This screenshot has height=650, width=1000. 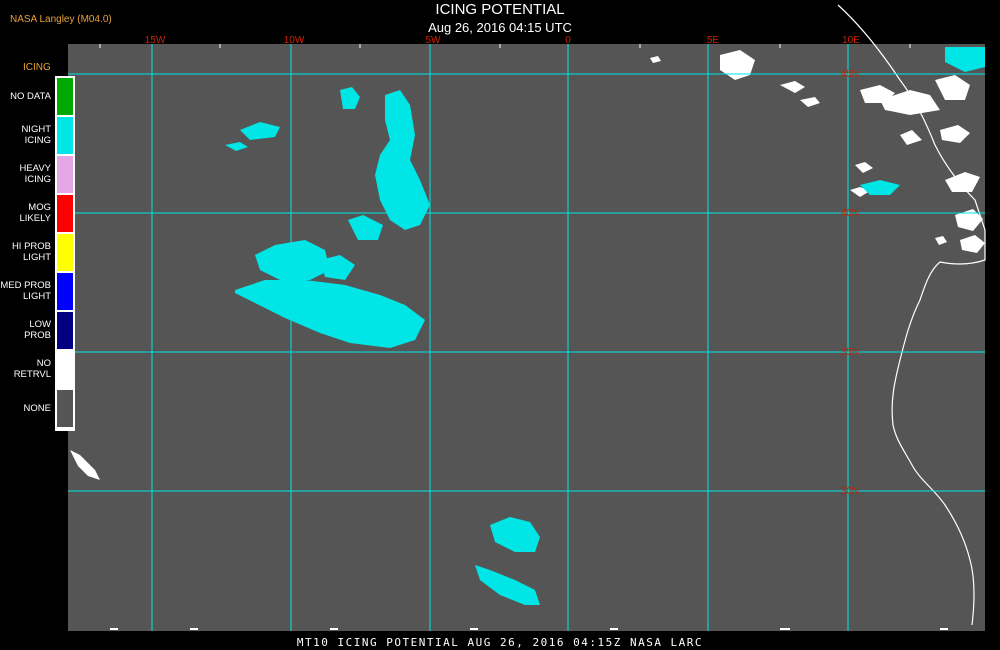 I want to click on legend-label: NIGHT ICING, so click(x=36, y=135).